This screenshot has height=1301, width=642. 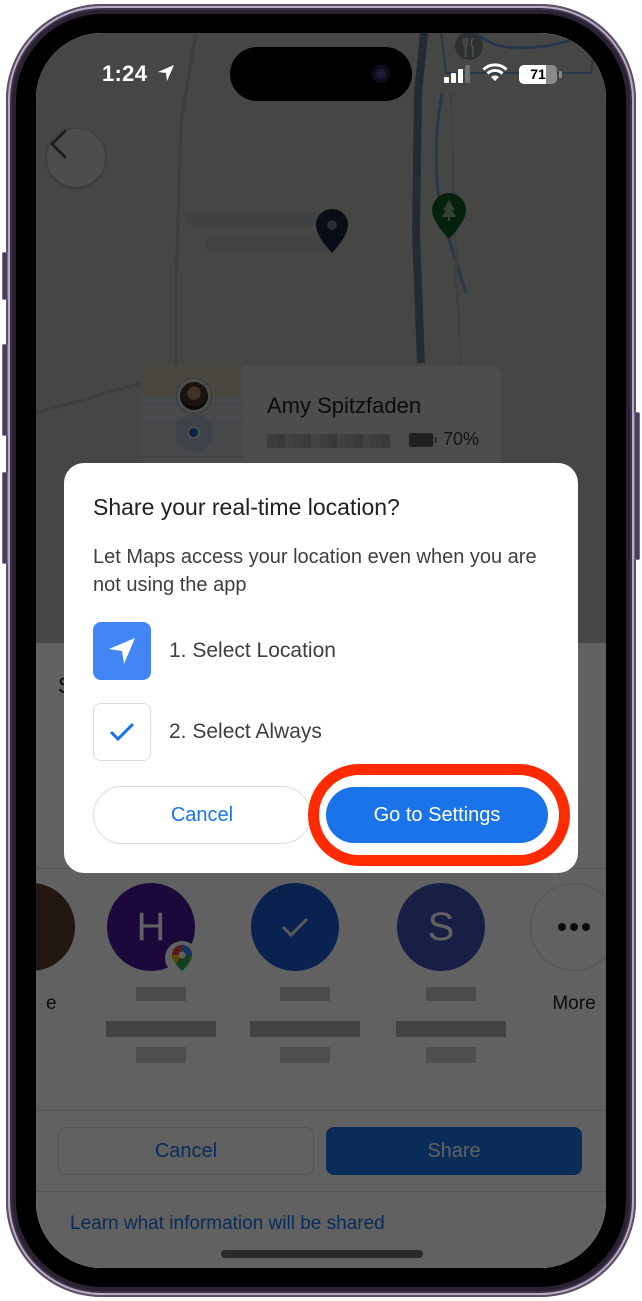 I want to click on status-bar: 1:24 71, so click(x=321, y=73).